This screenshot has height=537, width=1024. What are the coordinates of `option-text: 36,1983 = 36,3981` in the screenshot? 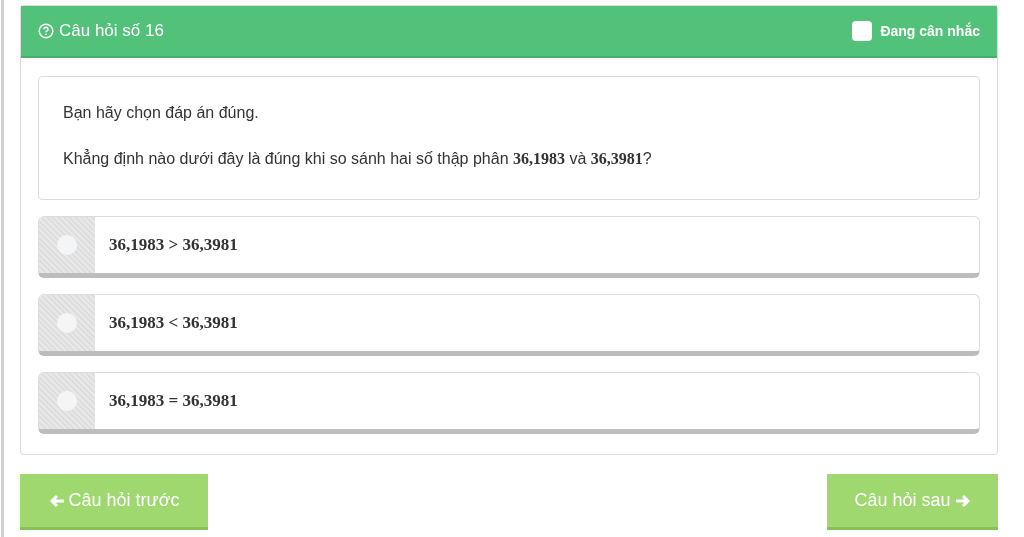 It's located at (173, 401).